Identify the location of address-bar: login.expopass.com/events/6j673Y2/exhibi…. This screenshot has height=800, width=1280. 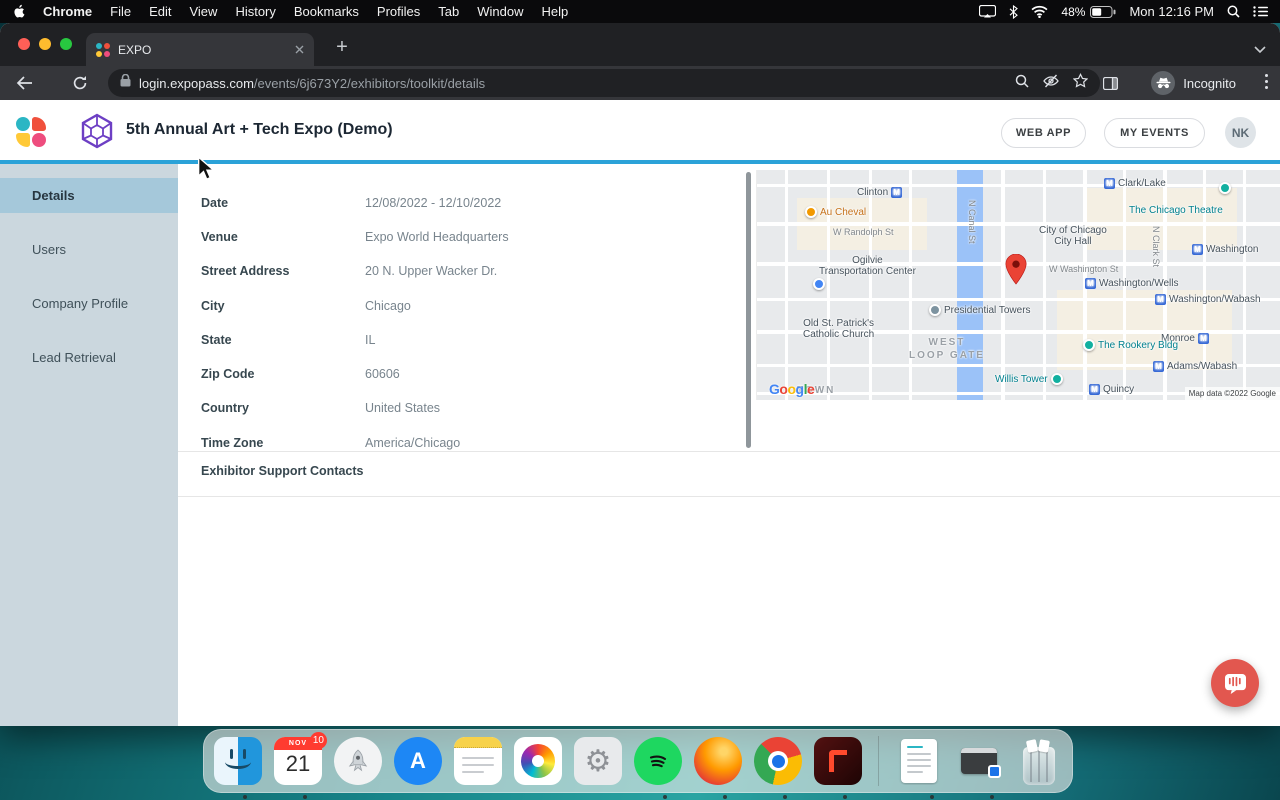
(604, 83).